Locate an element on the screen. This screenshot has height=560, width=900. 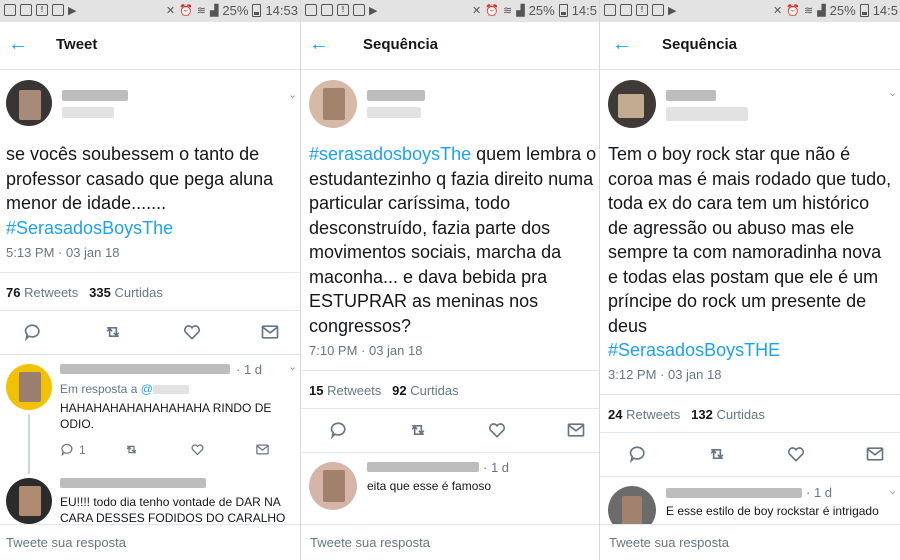
retweet-count: 76 is located at coordinates (13, 292).